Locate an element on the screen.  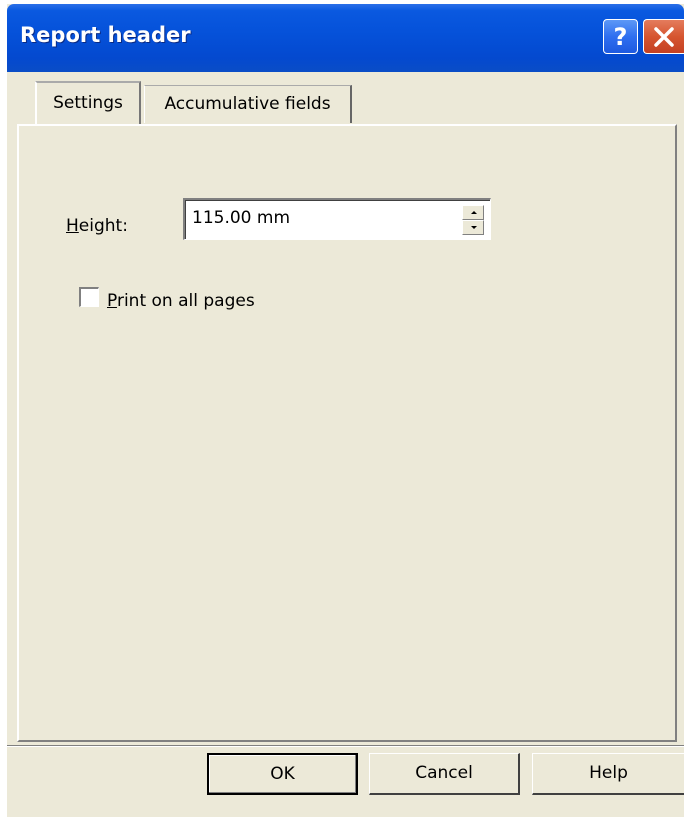
window-title: Report header is located at coordinates (105, 35).